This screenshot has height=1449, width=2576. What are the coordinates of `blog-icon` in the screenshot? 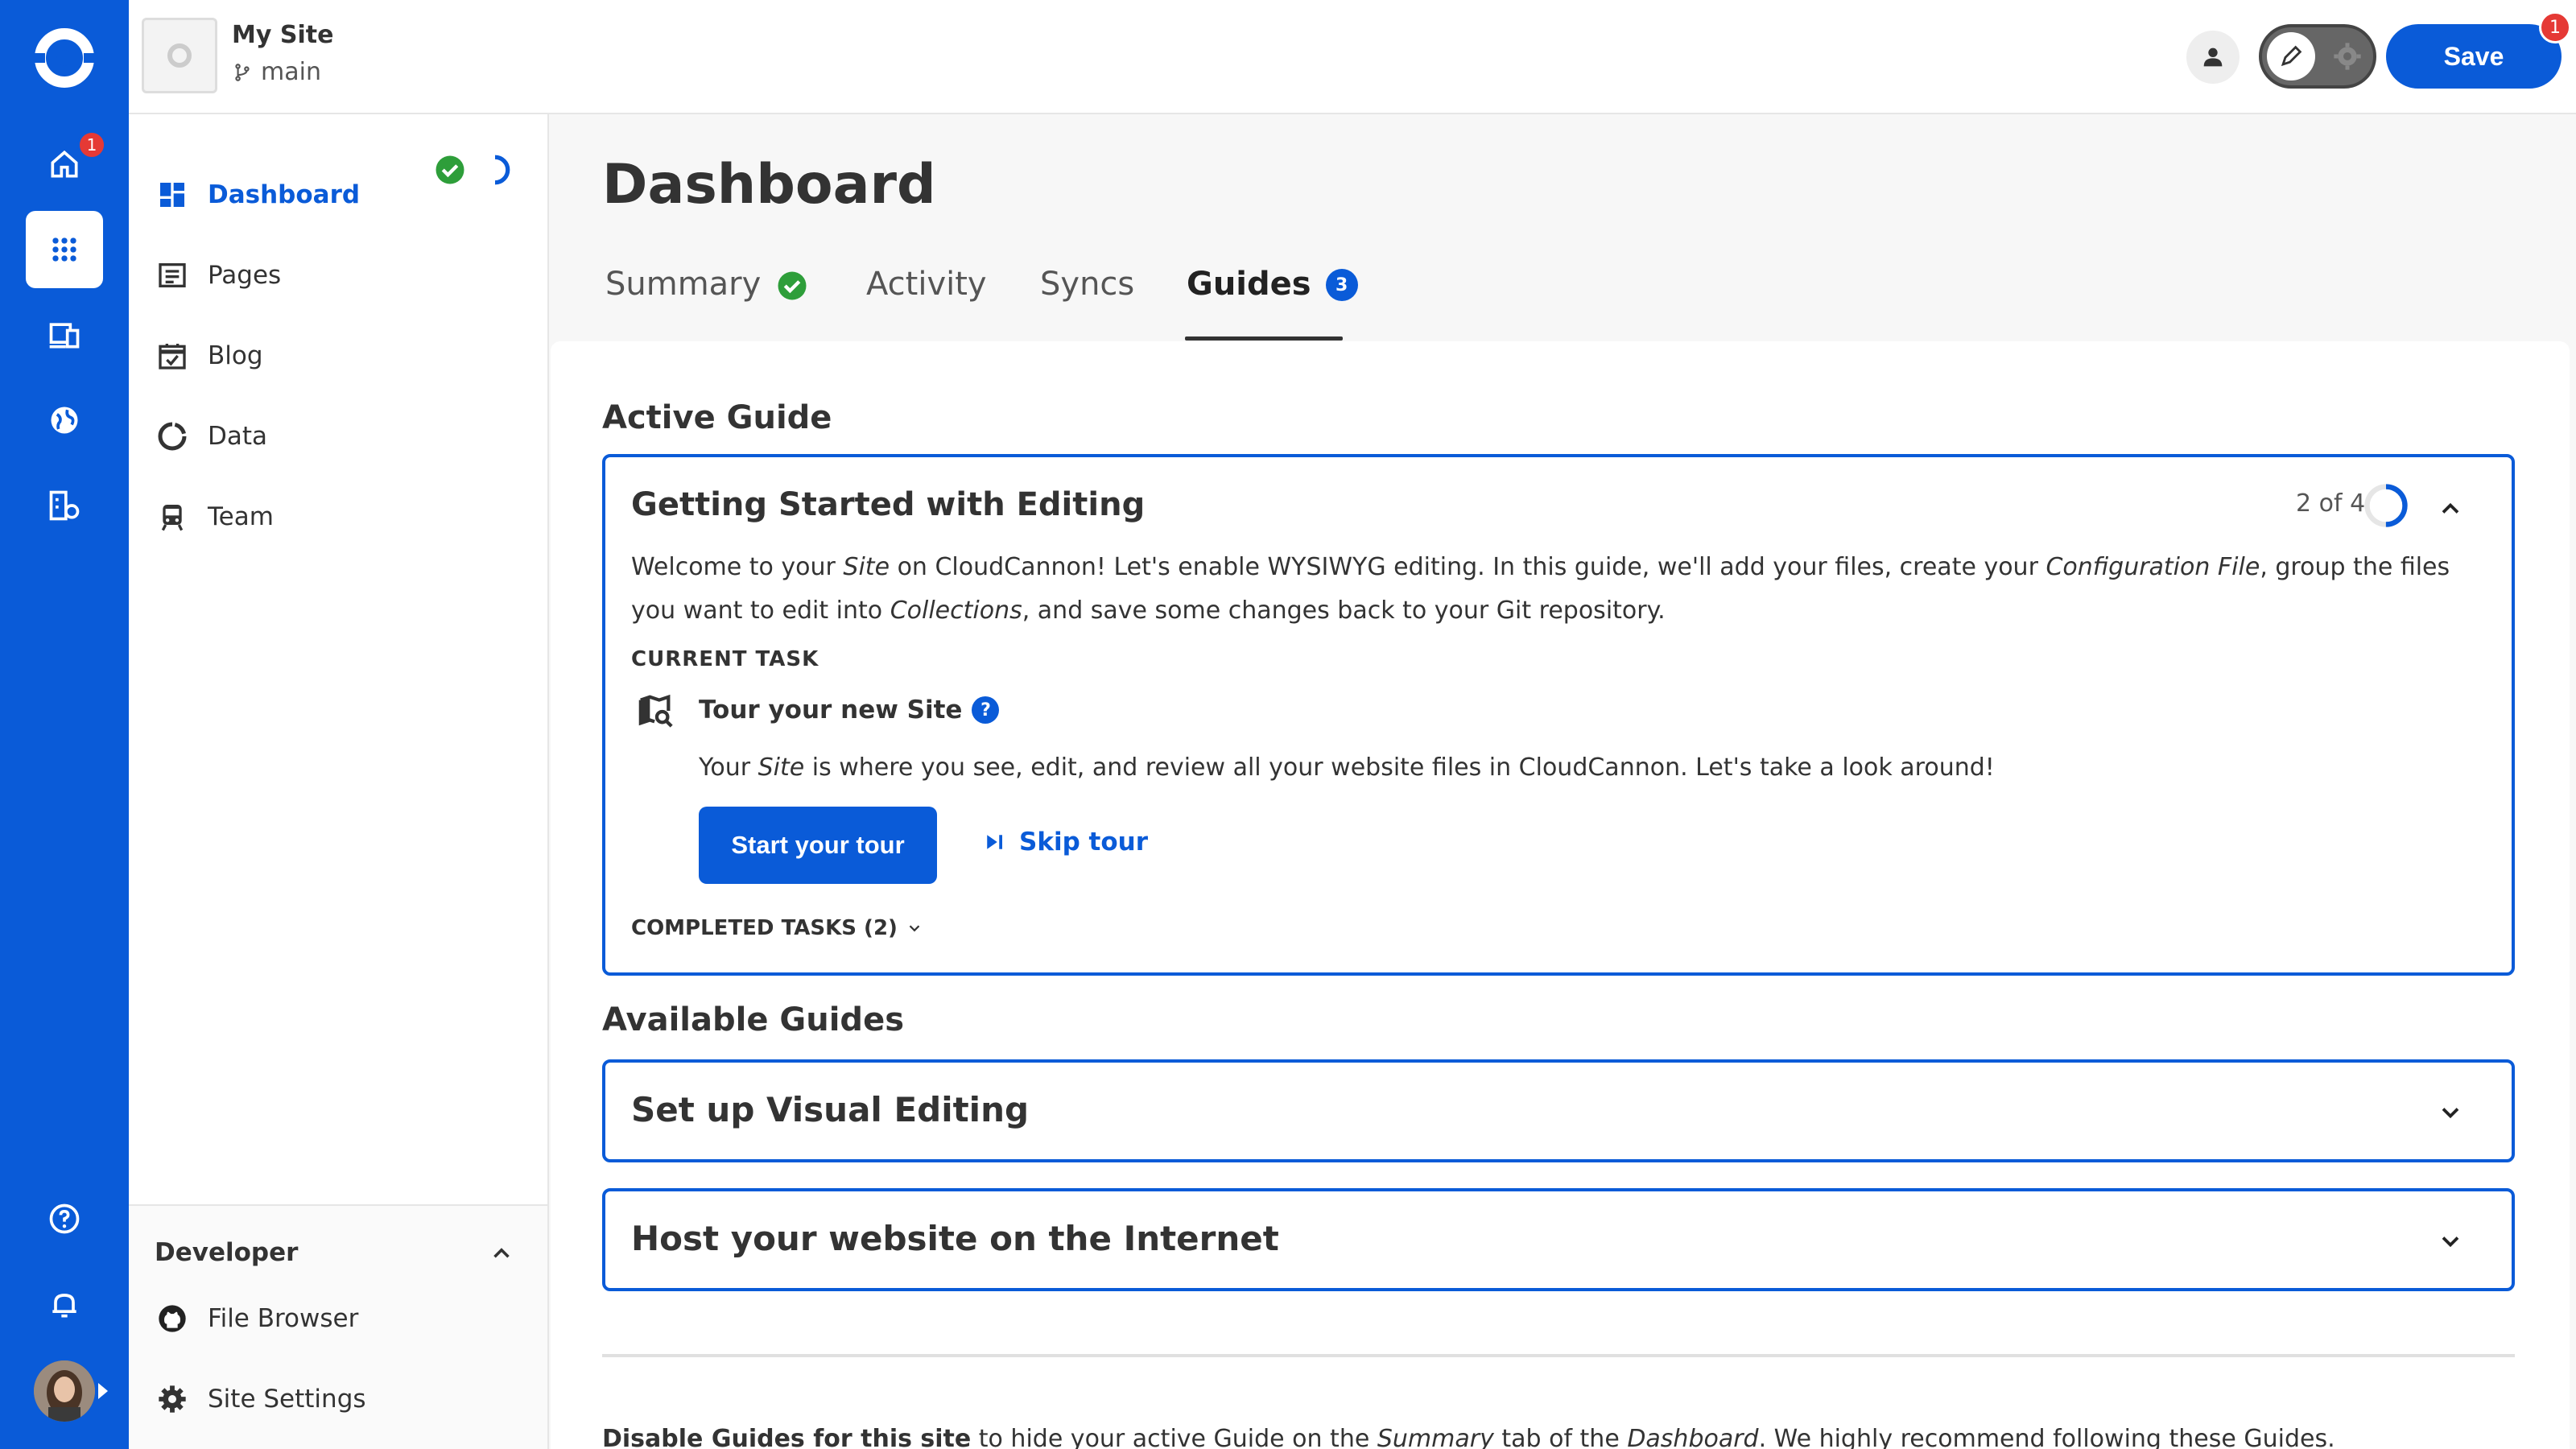 It's located at (172, 356).